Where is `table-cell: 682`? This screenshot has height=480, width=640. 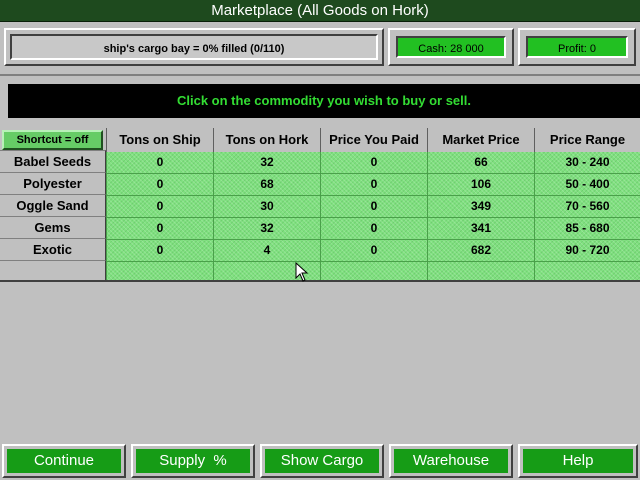 table-cell: 682 is located at coordinates (480, 251).